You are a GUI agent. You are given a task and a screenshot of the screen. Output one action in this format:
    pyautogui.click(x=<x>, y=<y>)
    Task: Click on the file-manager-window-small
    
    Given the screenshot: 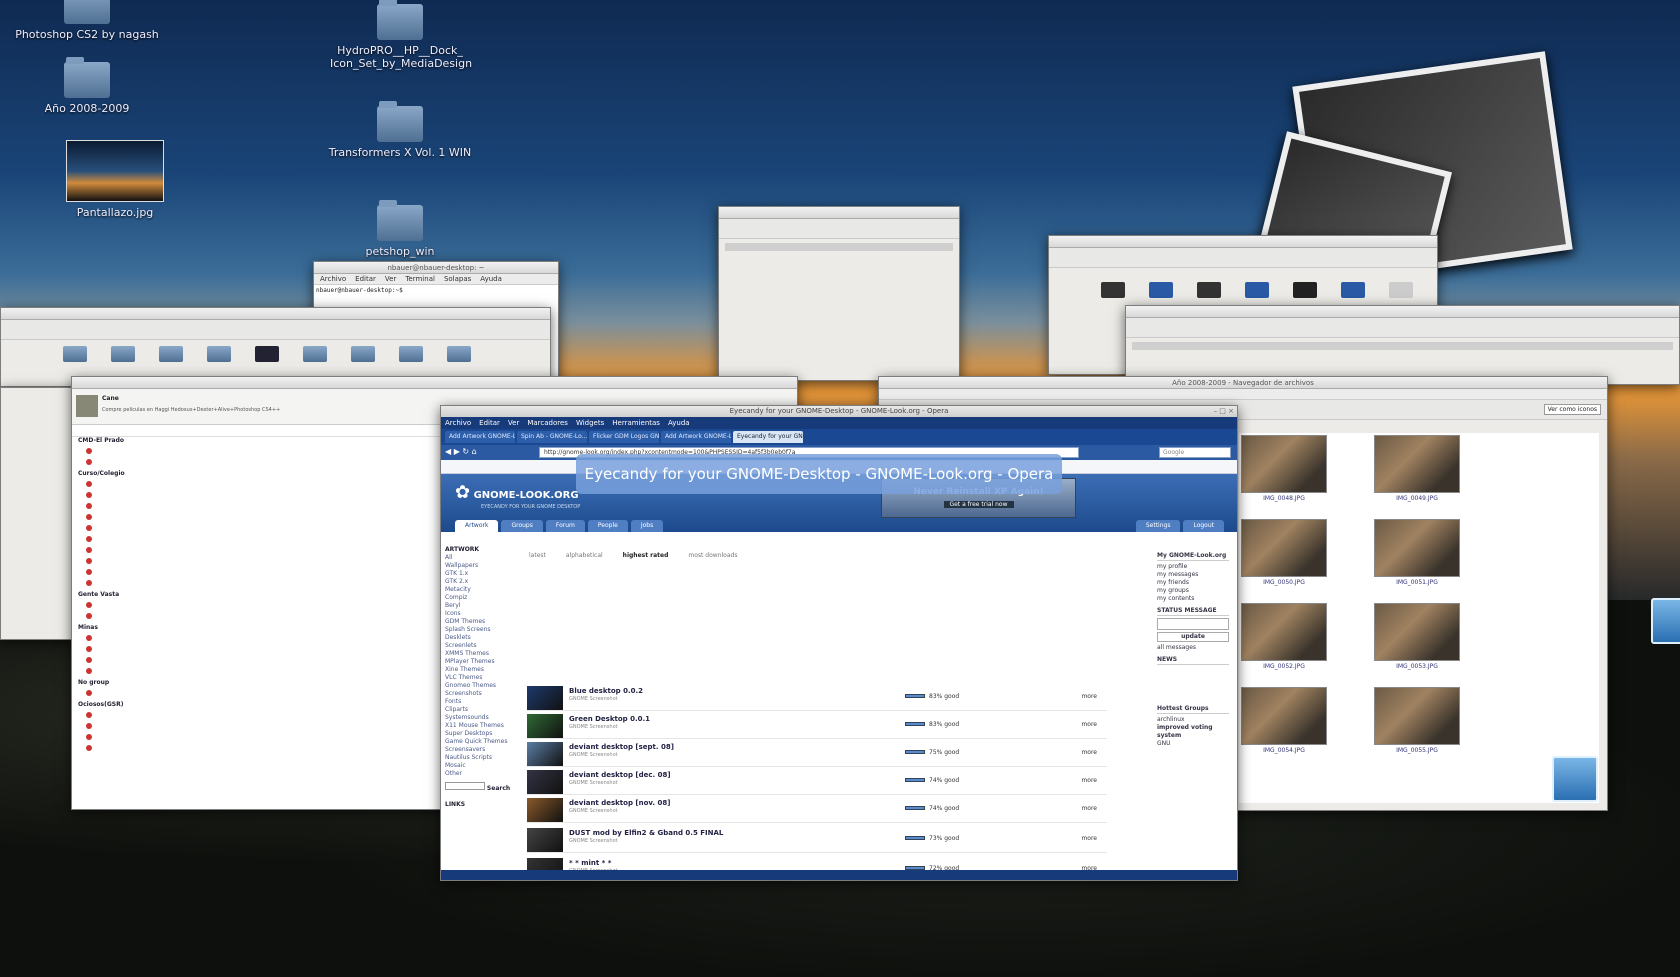 What is the action you would take?
    pyautogui.click(x=839, y=293)
    